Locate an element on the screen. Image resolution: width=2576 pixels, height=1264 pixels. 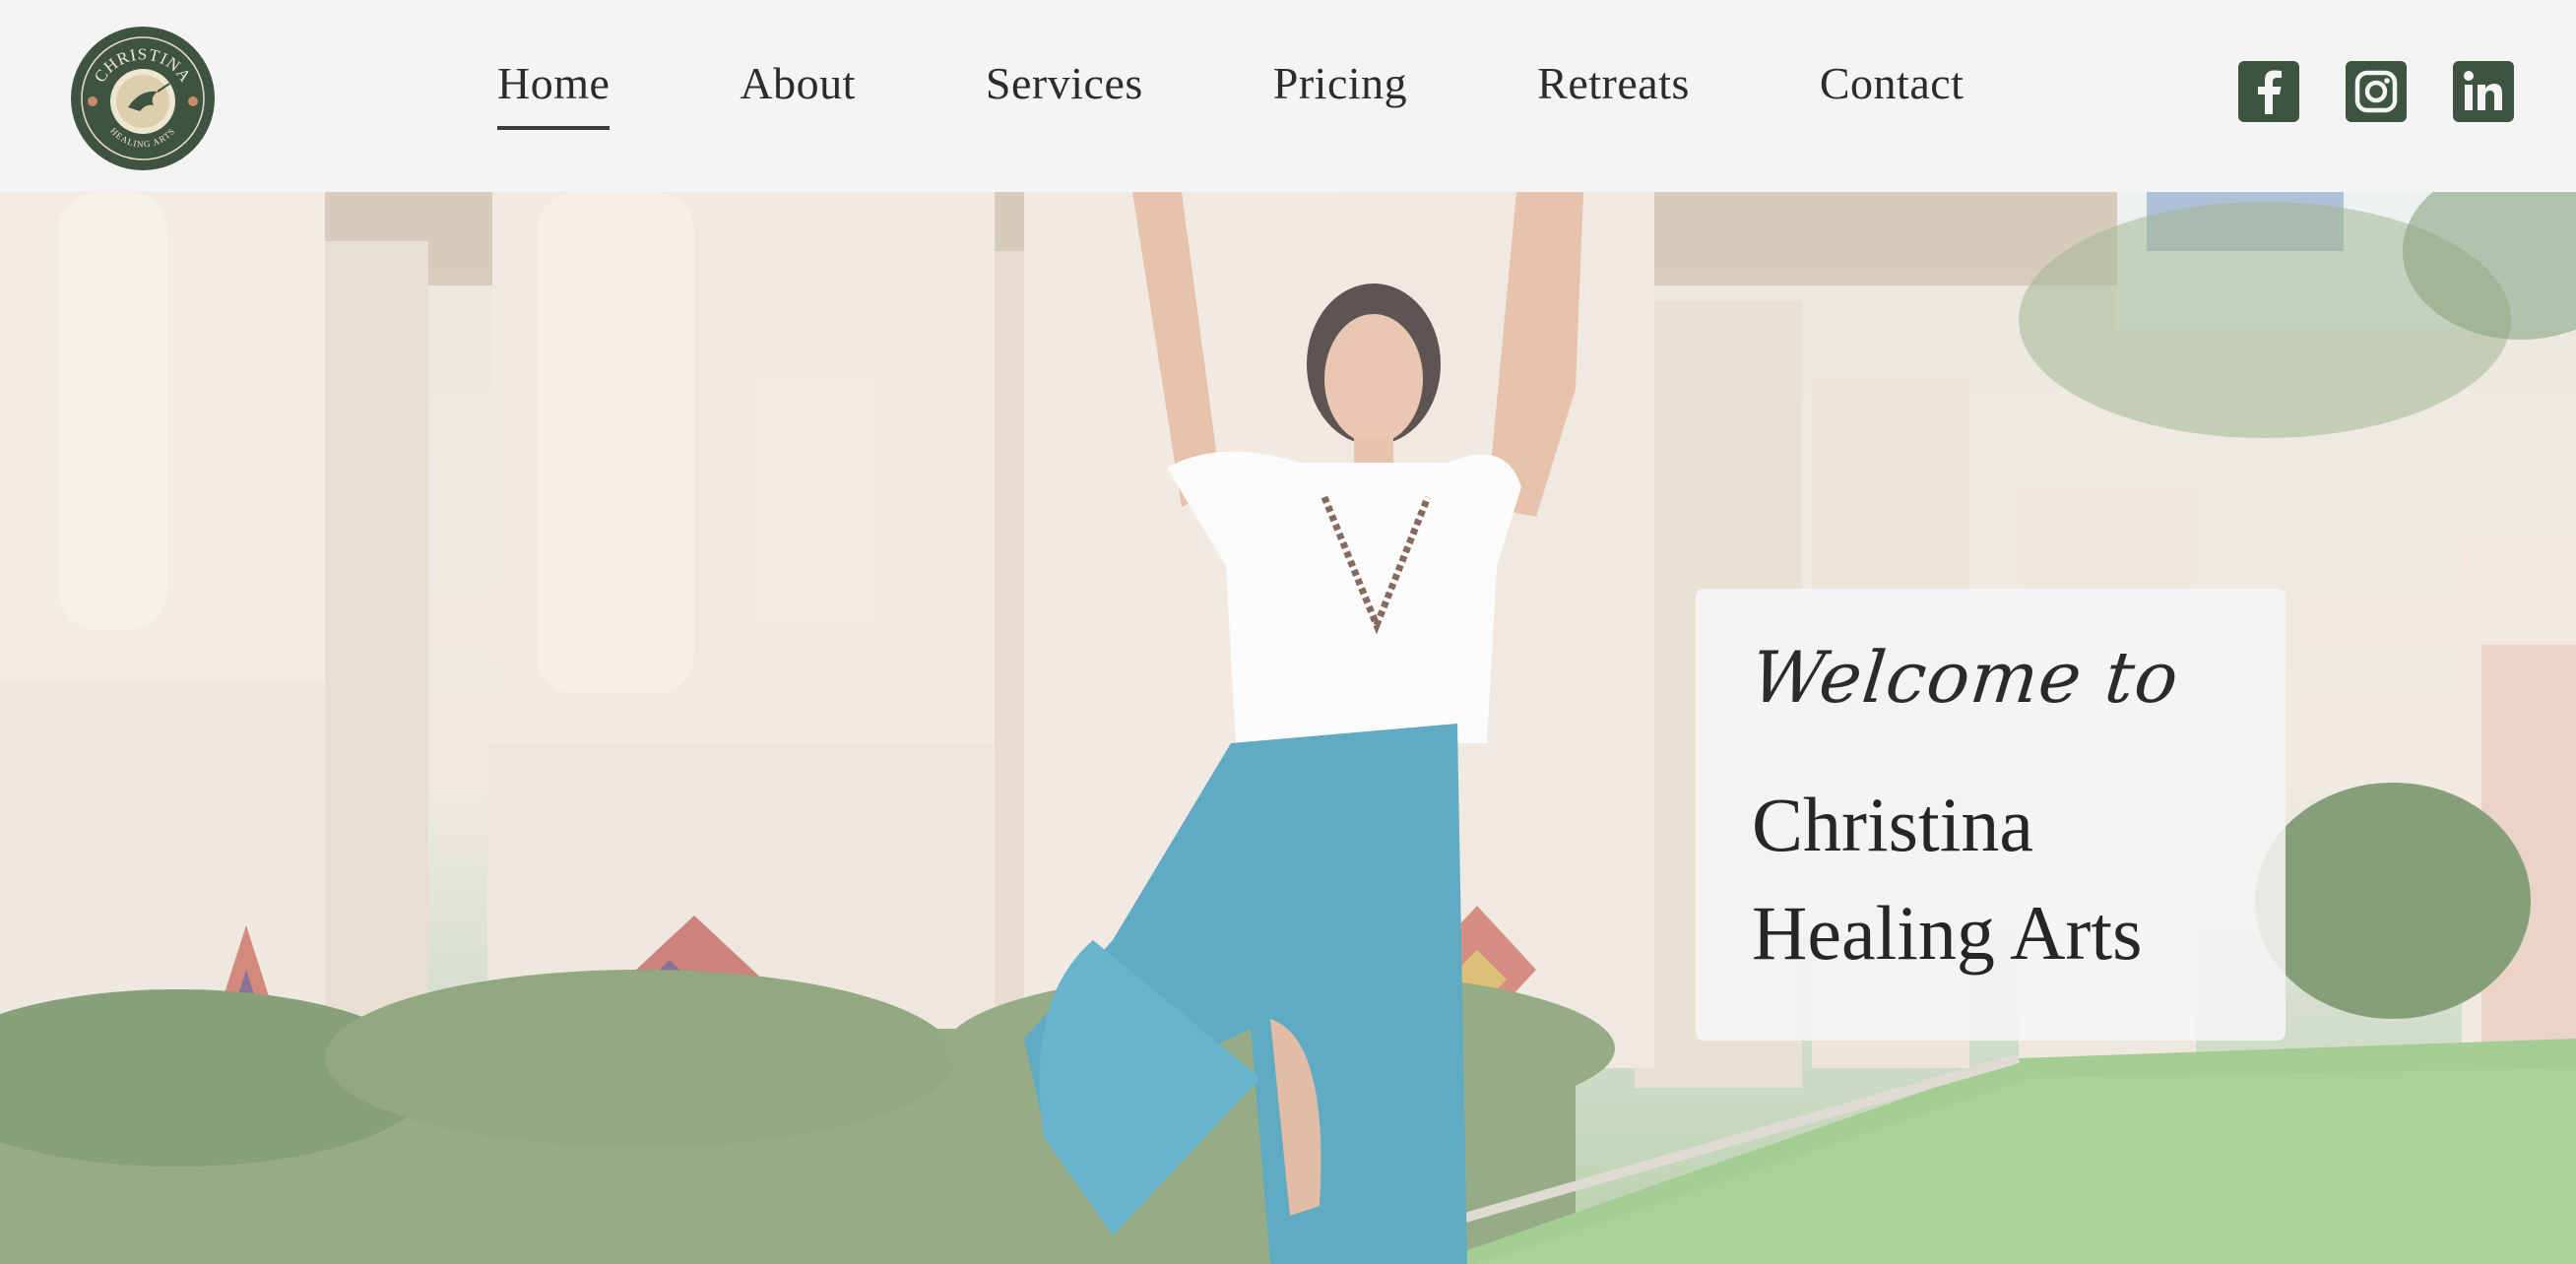
facebook-icon is located at coordinates (2270, 92).